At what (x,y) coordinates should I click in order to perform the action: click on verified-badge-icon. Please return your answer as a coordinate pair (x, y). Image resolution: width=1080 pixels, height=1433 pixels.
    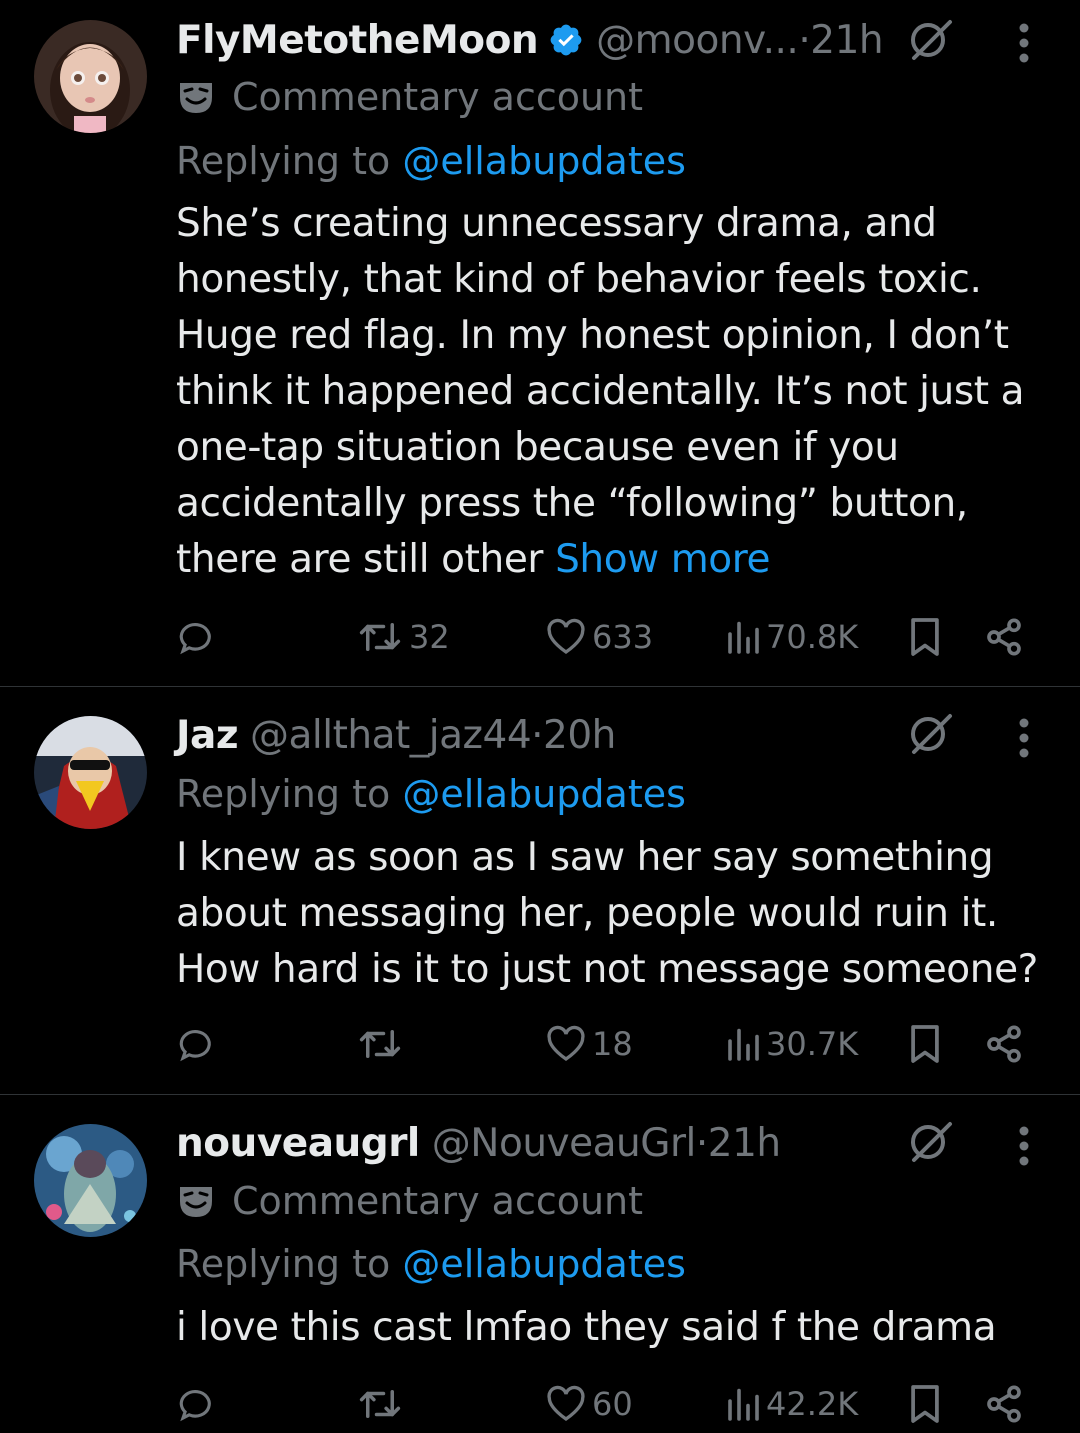
    Looking at the image, I should click on (566, 40).